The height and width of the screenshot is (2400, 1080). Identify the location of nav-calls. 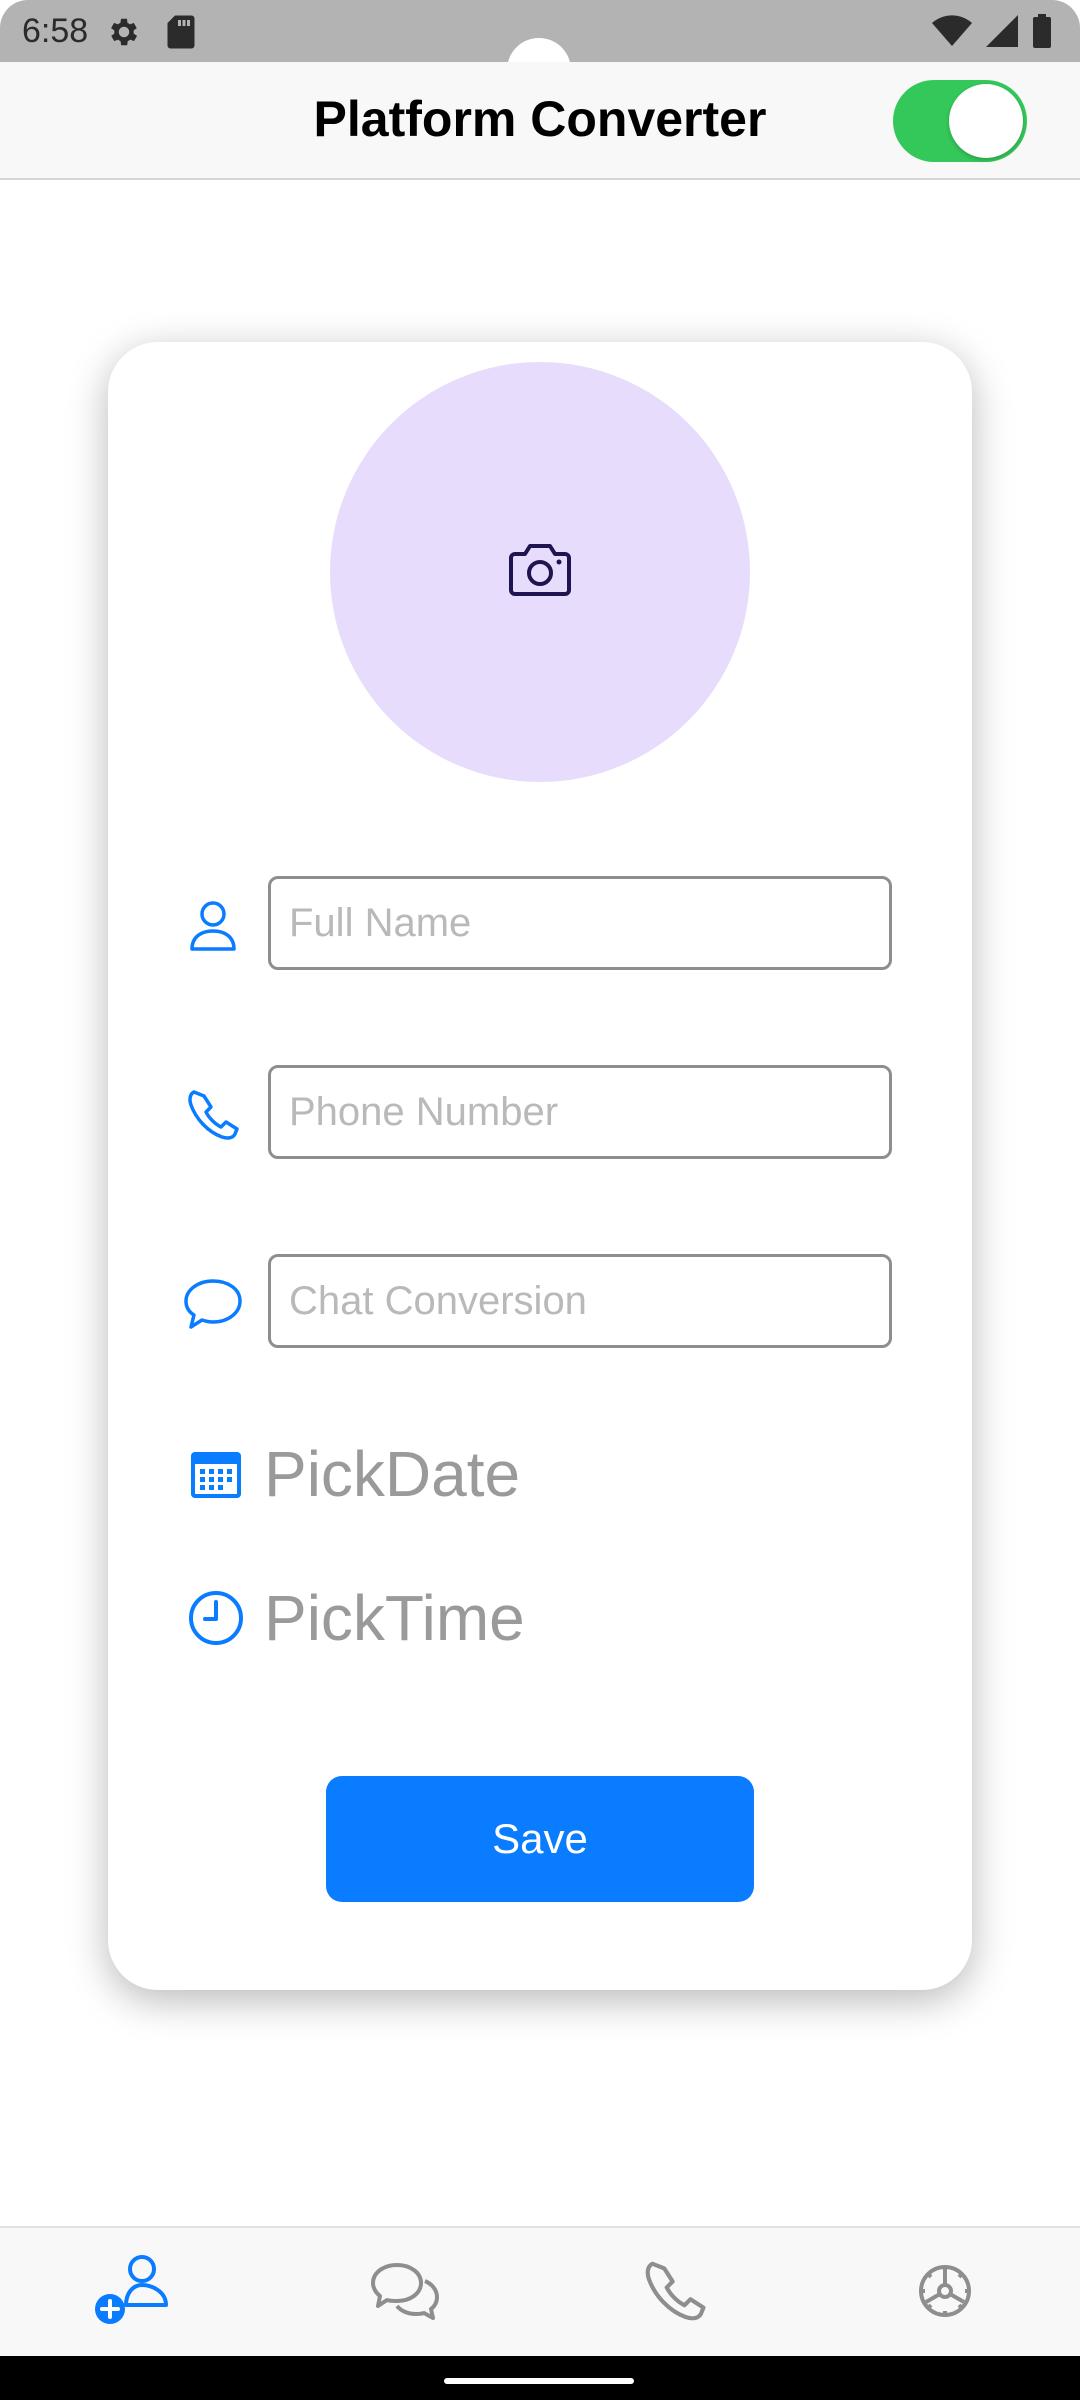
(675, 2293).